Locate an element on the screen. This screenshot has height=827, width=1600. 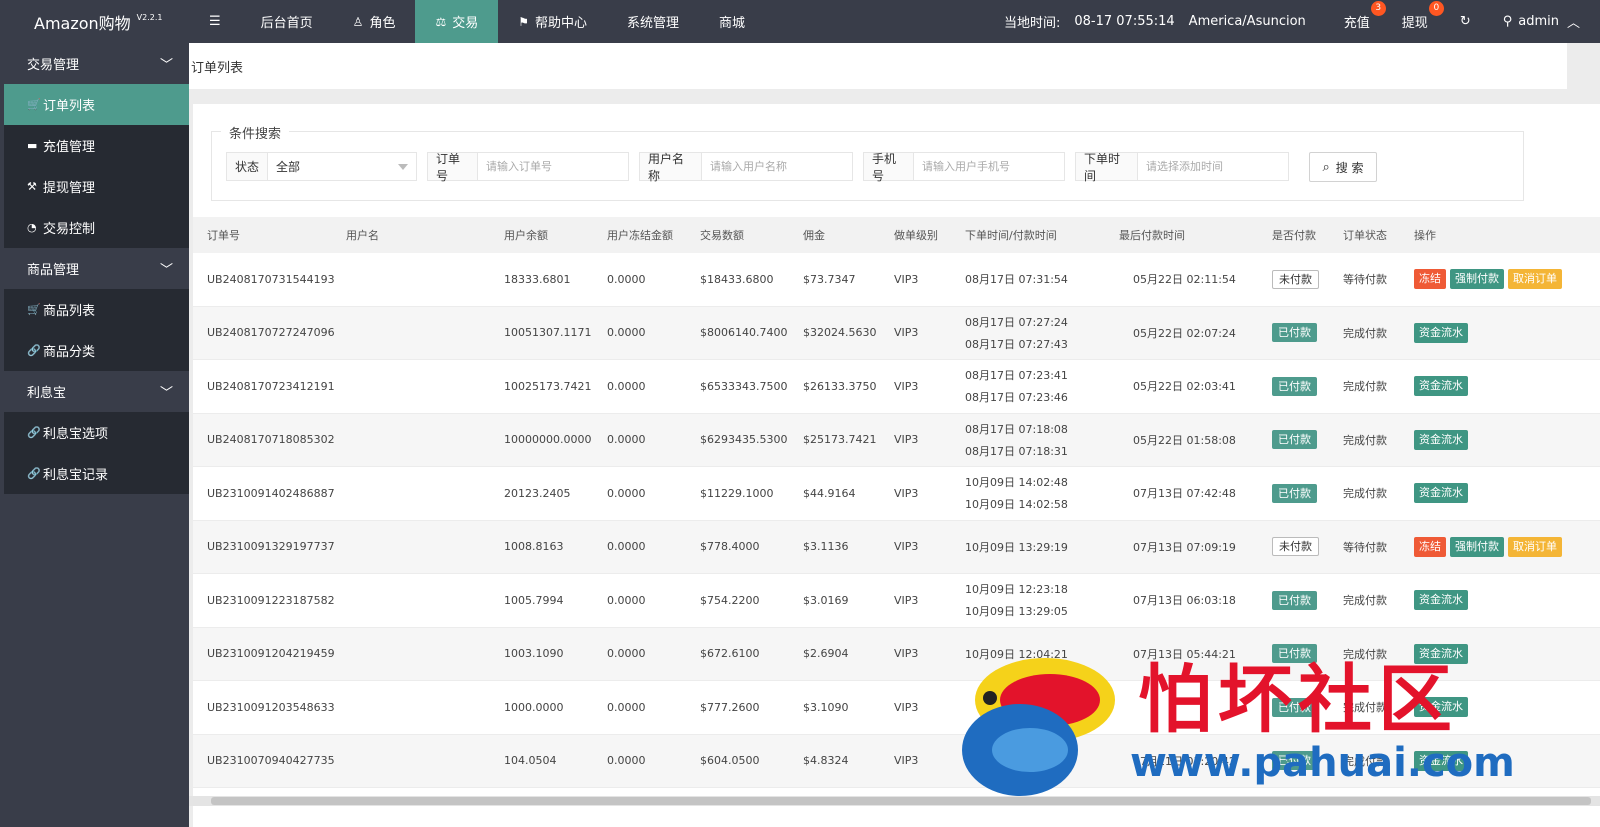
cell-balance: 10025173.7421 is located at coordinates (548, 386).